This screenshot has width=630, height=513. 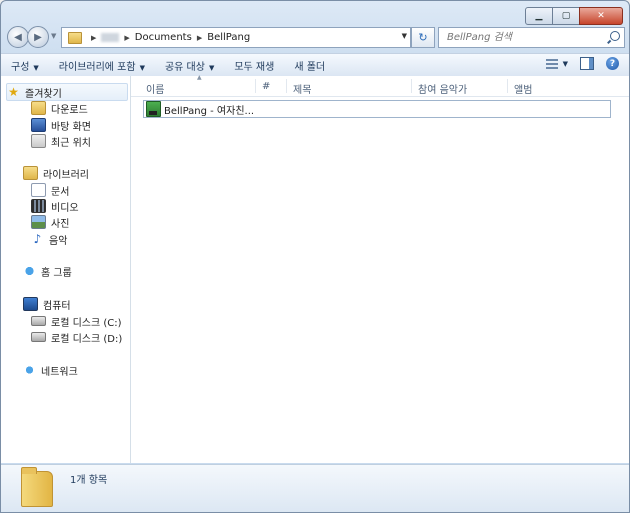 I want to click on caption-buttons: ▁ ▢ ✕, so click(x=574, y=16).